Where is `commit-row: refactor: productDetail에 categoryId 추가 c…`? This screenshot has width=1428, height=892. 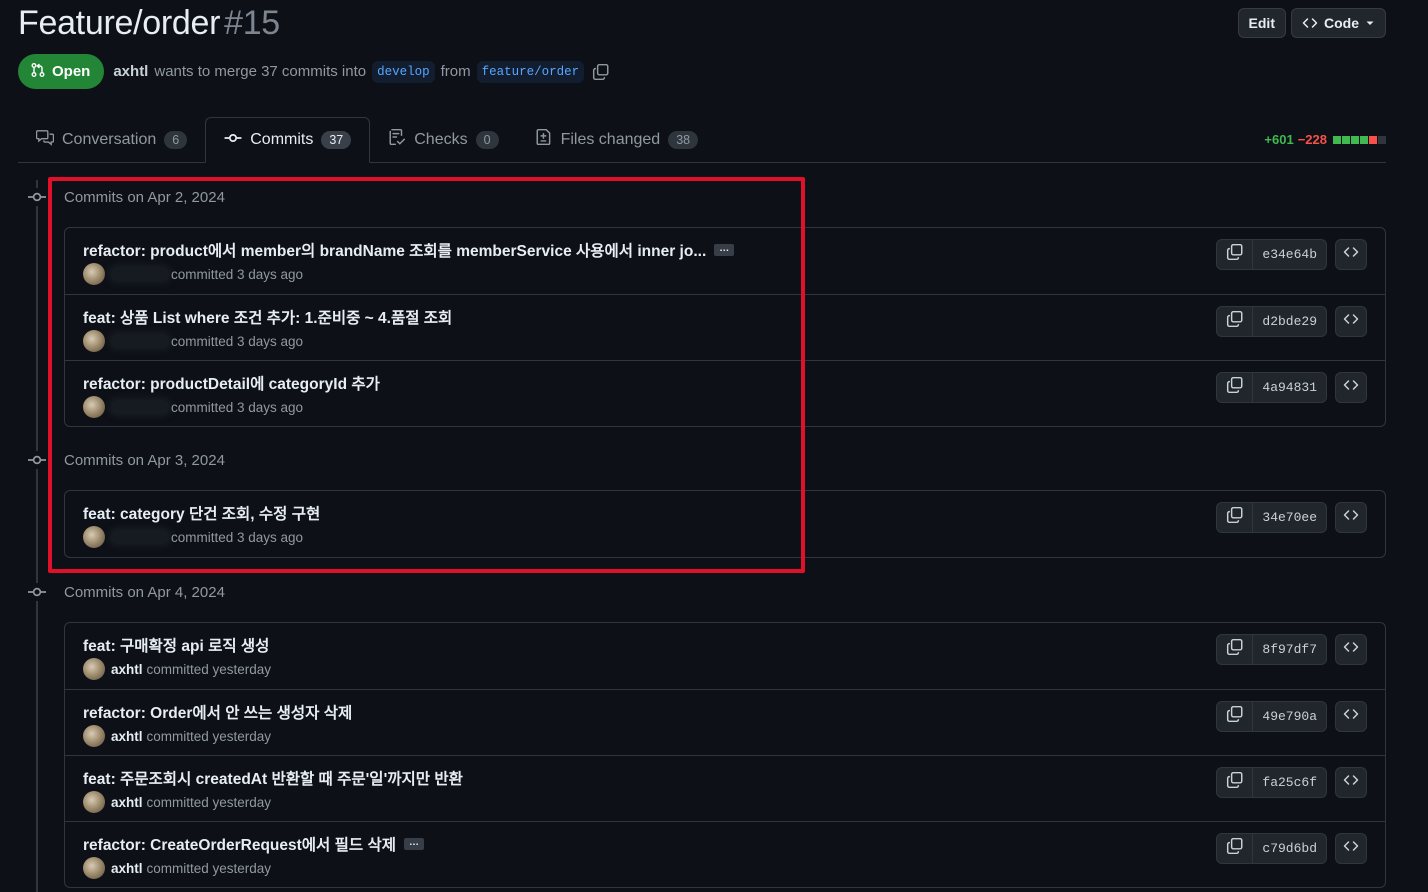 commit-row: refactor: productDetail에 categoryId 추가 c… is located at coordinates (725, 393).